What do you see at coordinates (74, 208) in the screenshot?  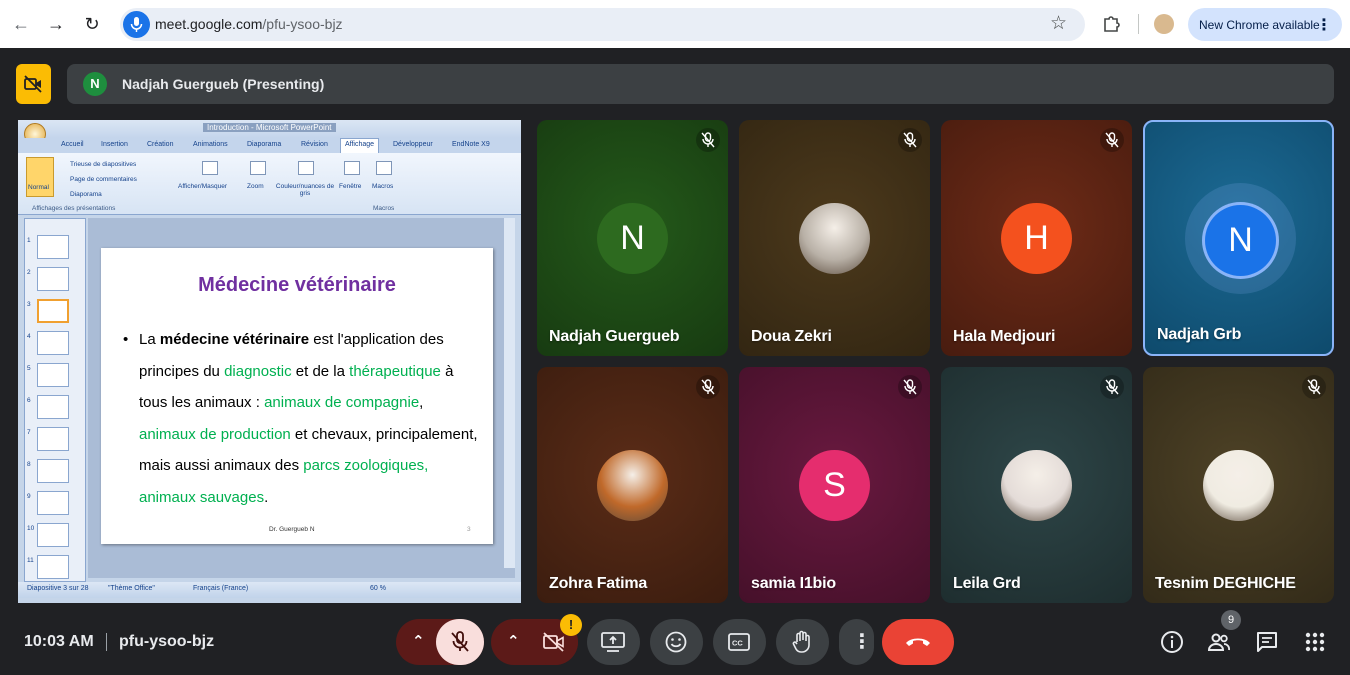 I see `ribbon-group-label: Affichages des présentations` at bounding box center [74, 208].